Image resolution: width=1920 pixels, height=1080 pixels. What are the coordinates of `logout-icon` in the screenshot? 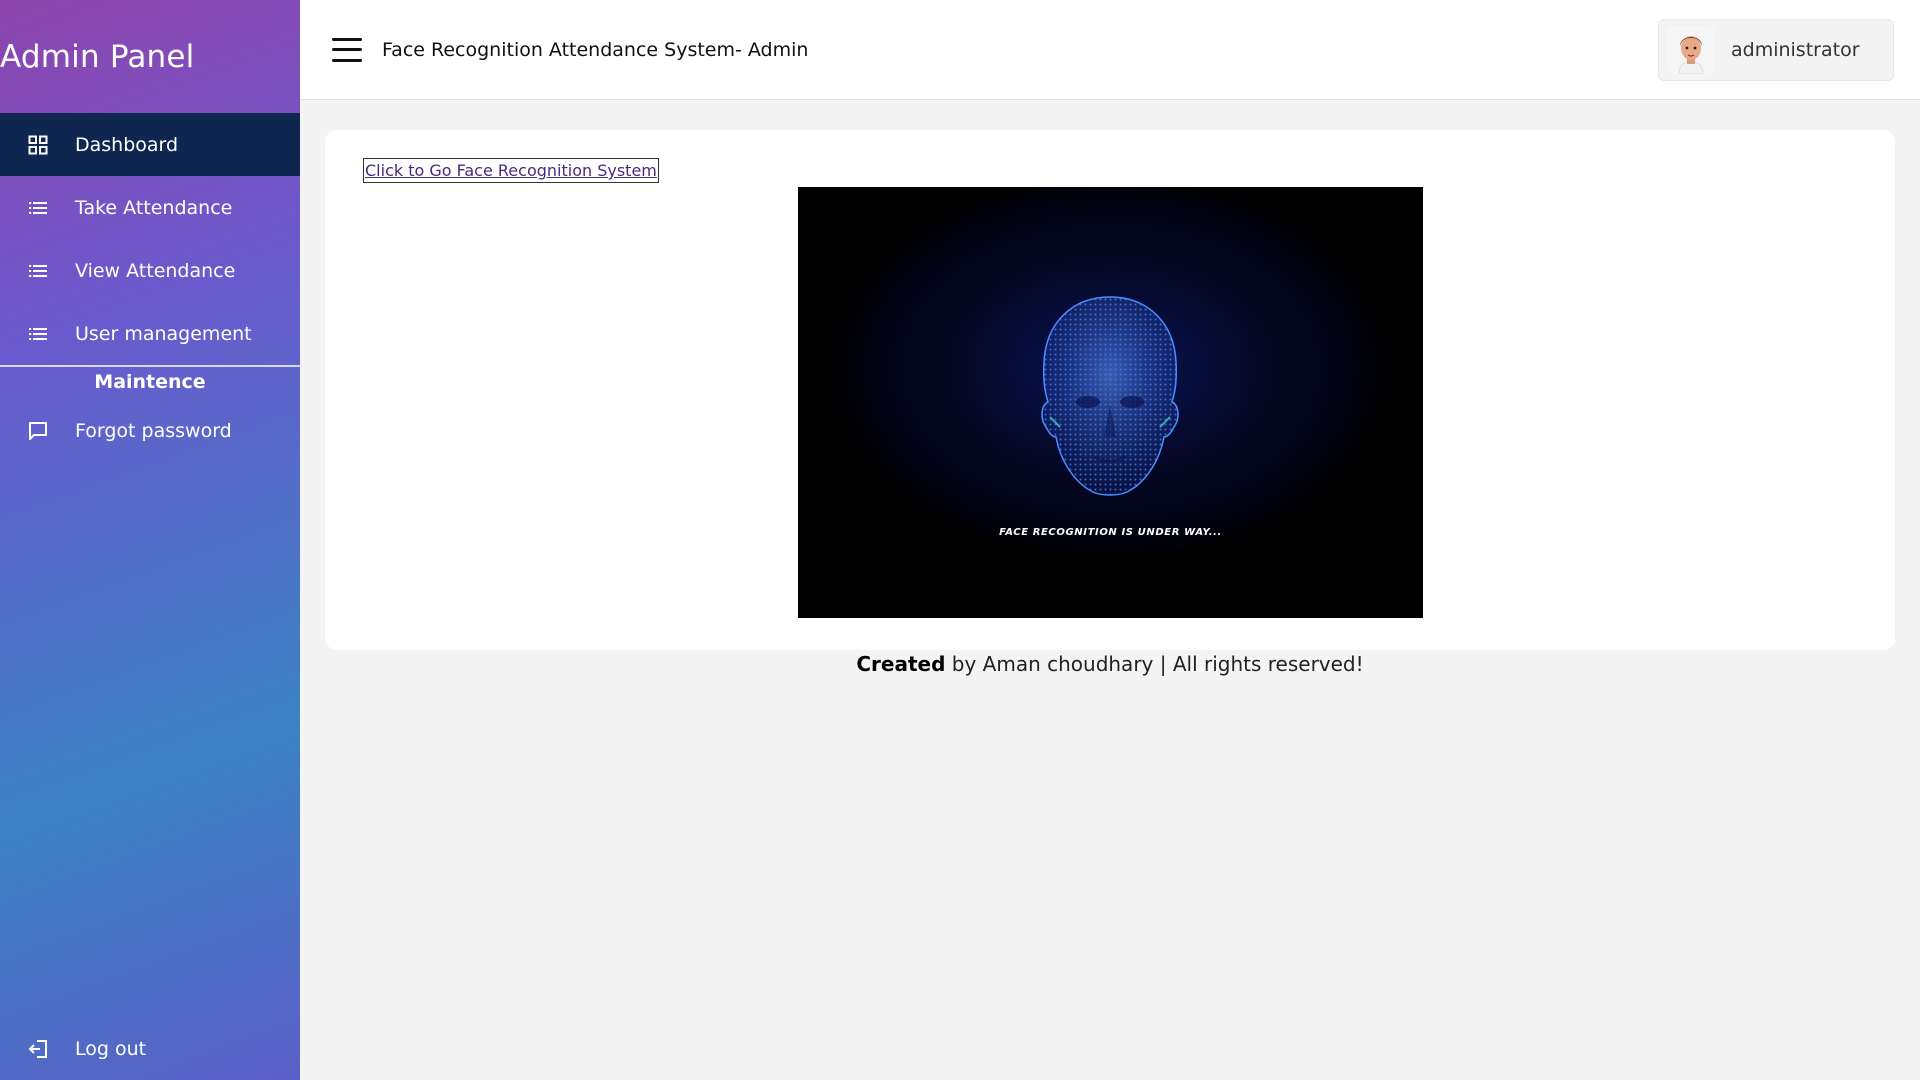 It's located at (37, 1049).